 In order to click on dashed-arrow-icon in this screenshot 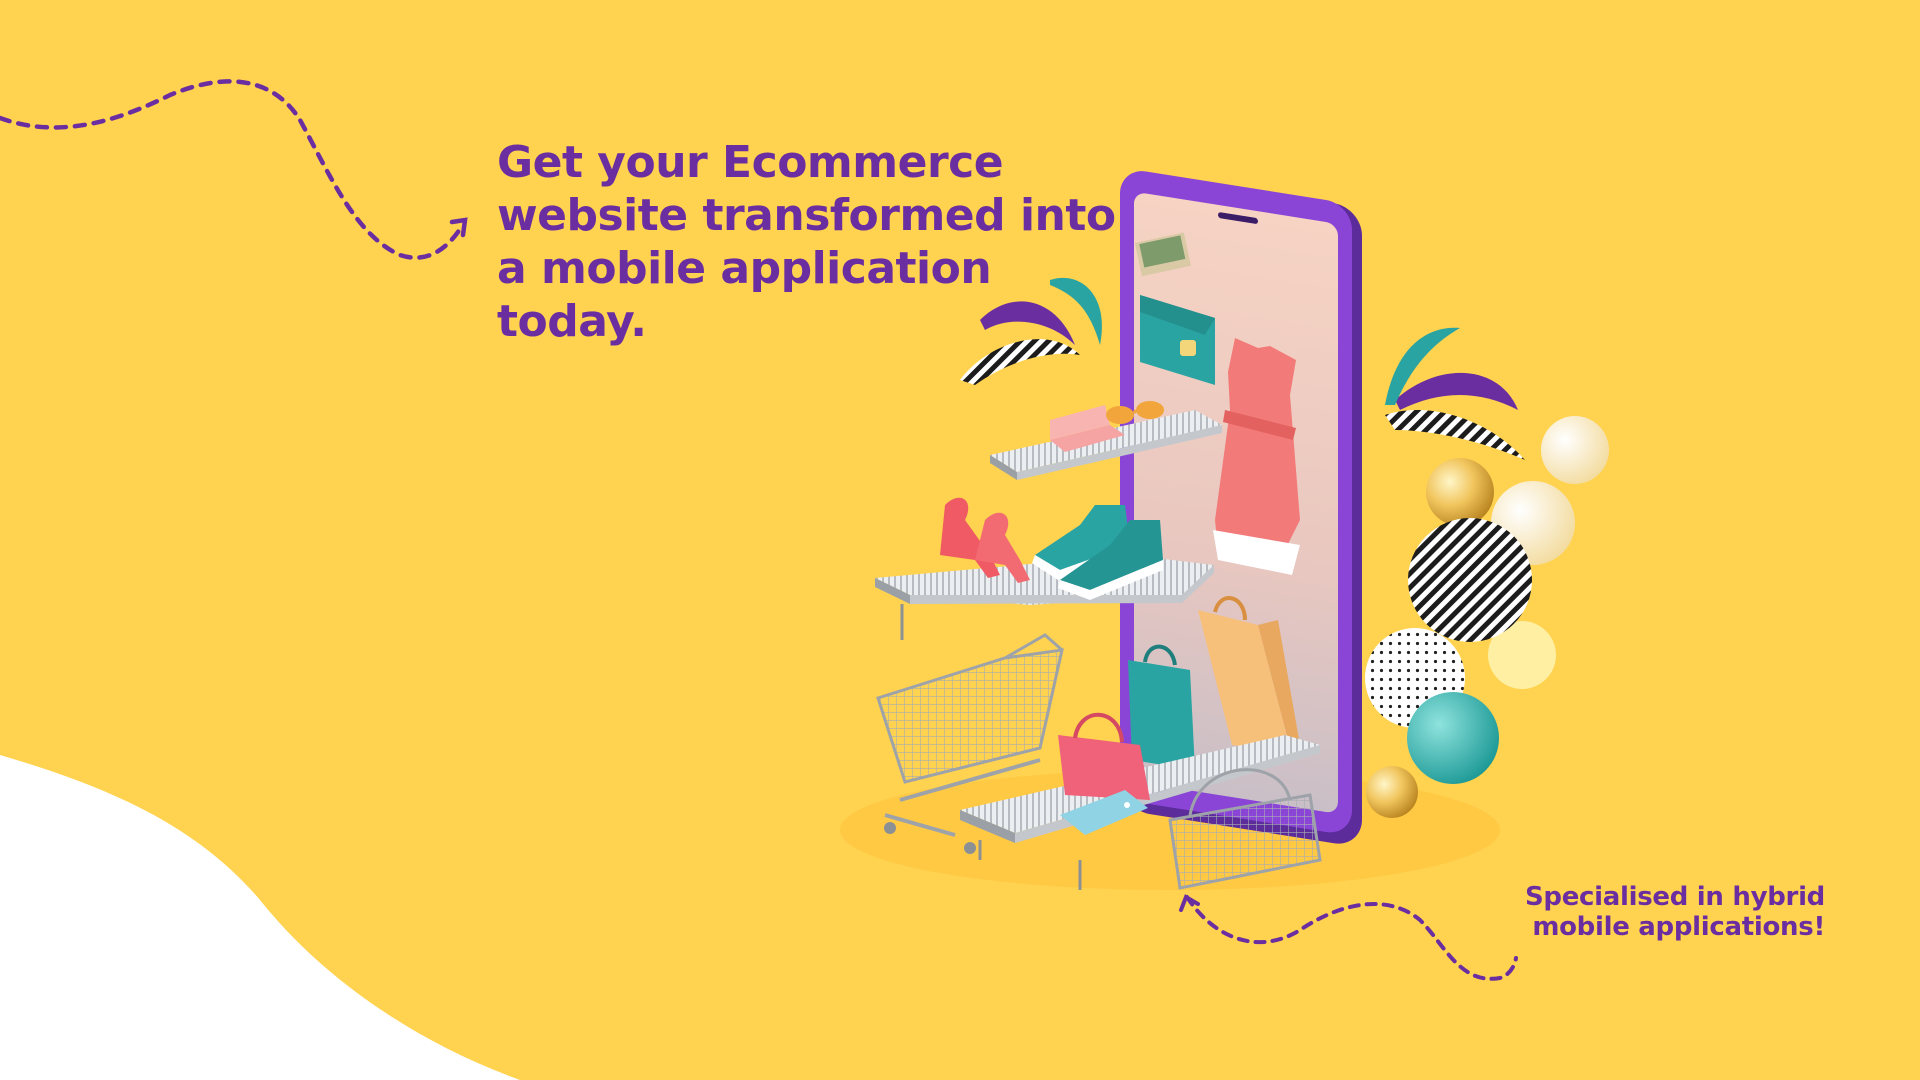, I will do `click(232, 169)`.